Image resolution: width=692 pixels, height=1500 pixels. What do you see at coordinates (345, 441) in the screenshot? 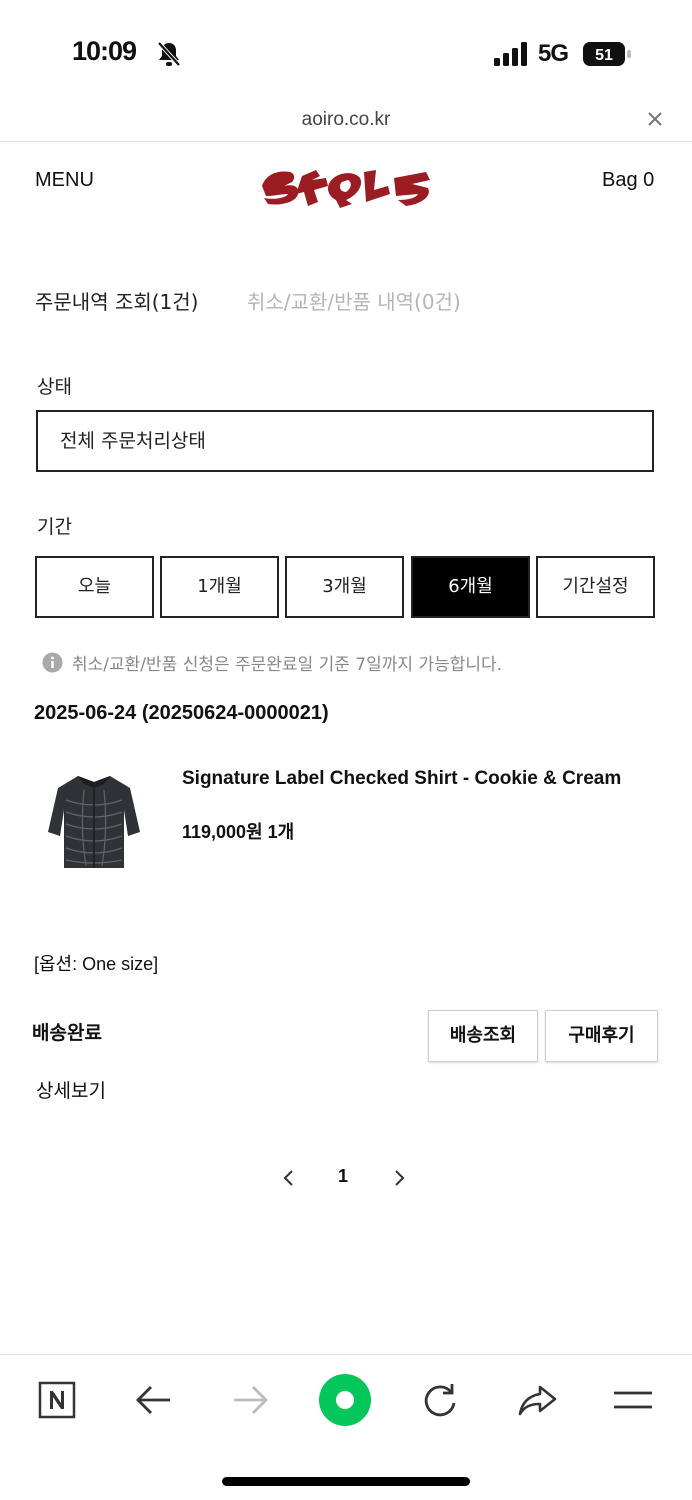
I see `status-select: 전체 주문처리상태` at bounding box center [345, 441].